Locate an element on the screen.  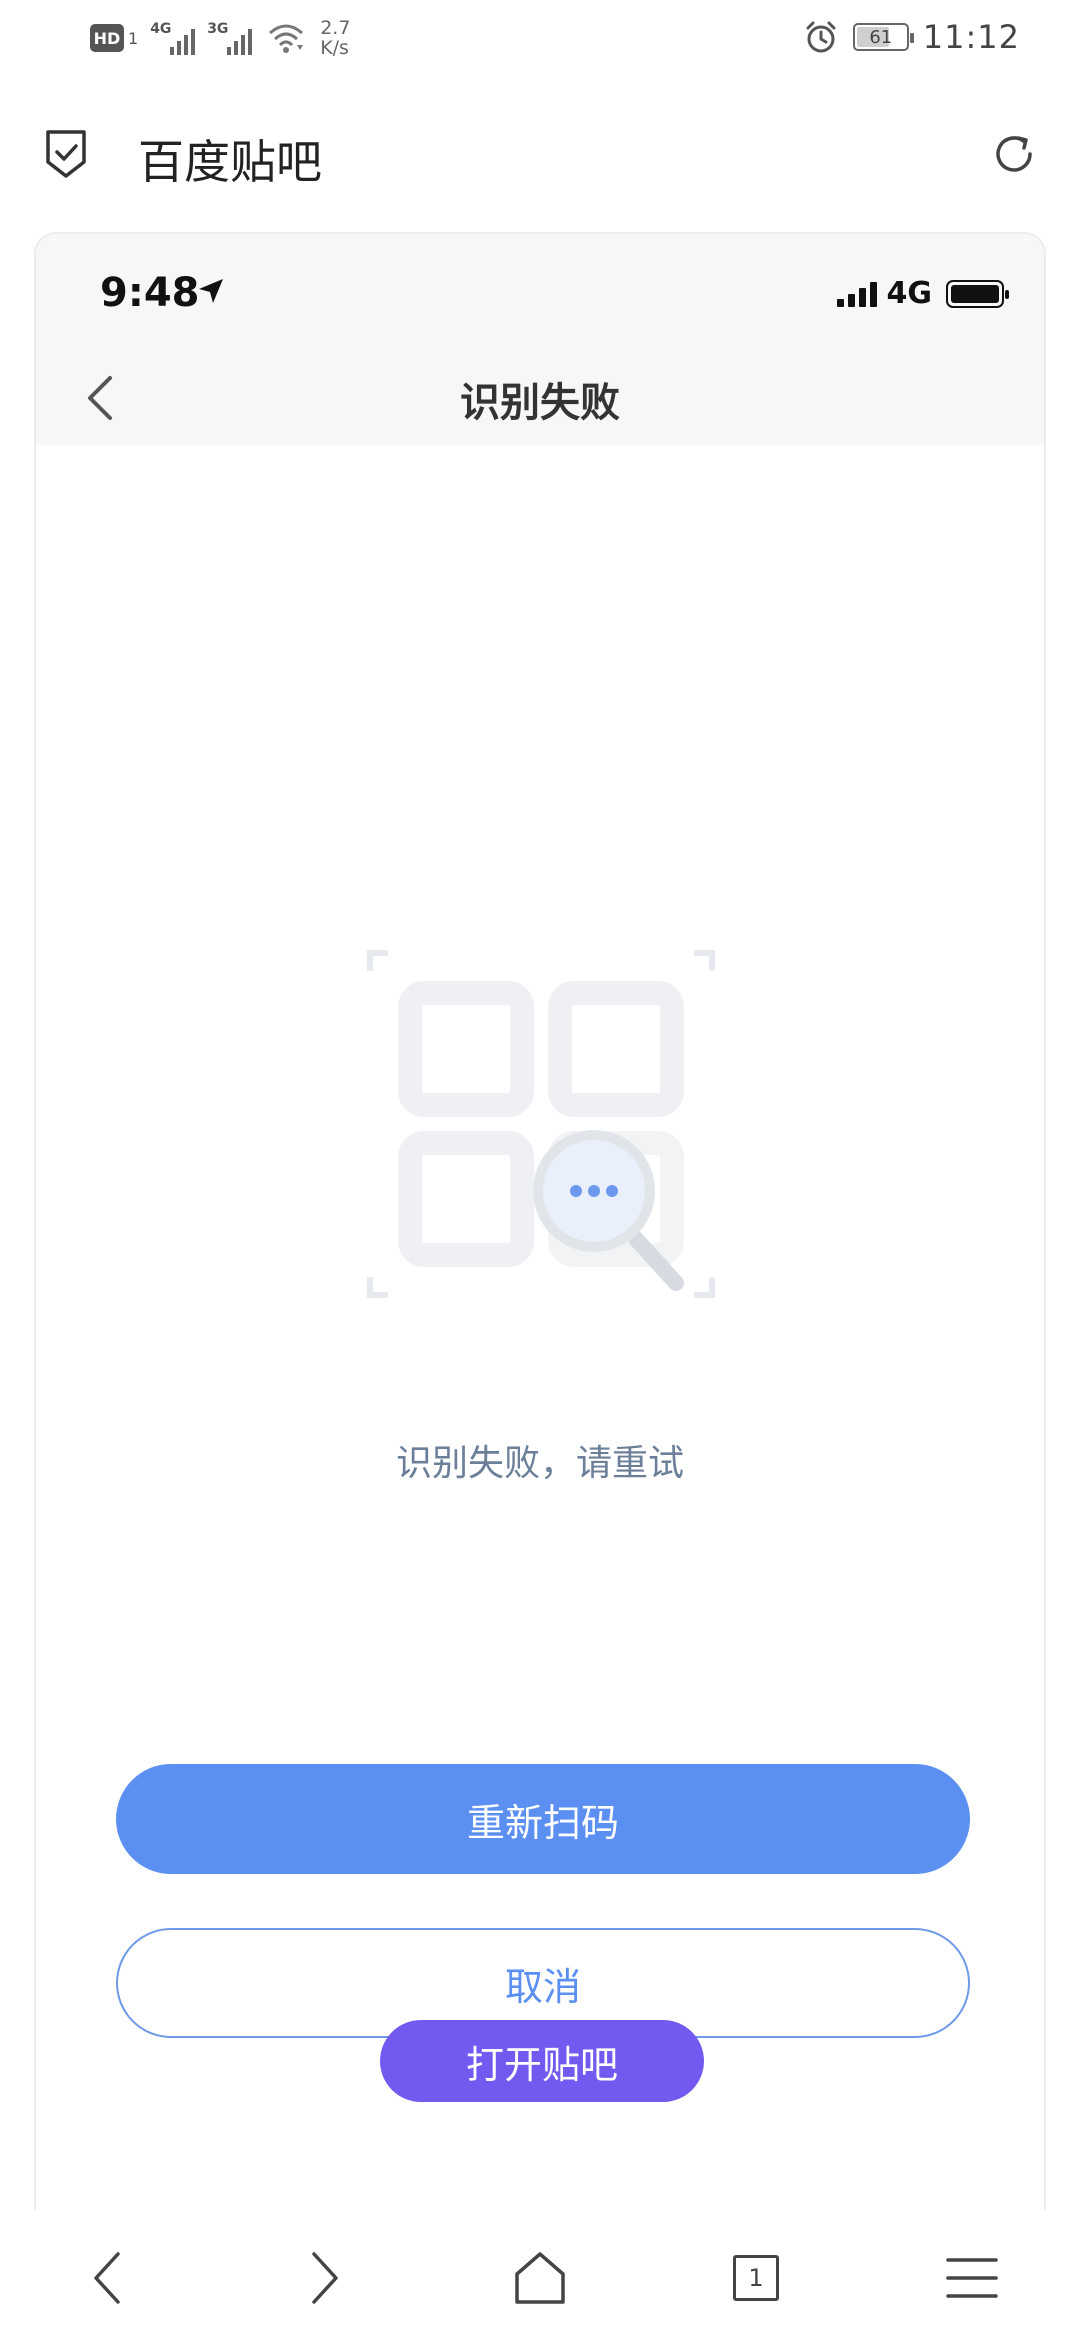
sim1-signal-icon: 4G is located at coordinates (173, 38).